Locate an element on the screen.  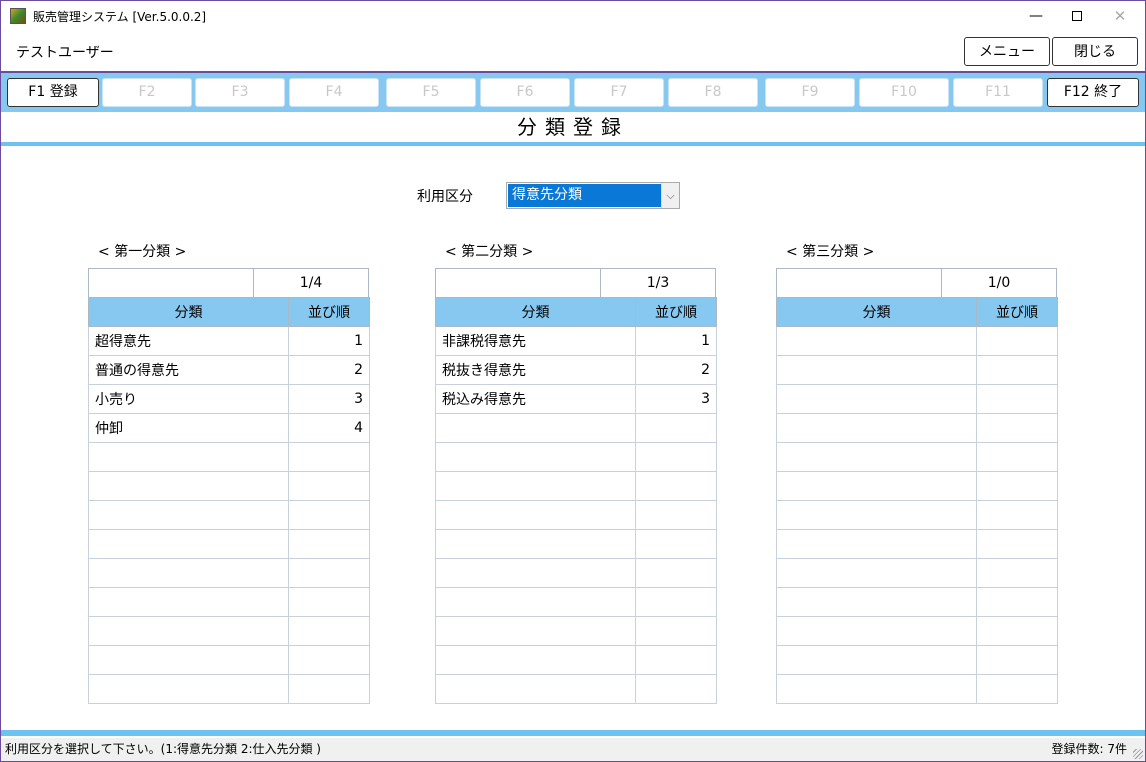
table-row: 小売り 3 is located at coordinates (229, 399).